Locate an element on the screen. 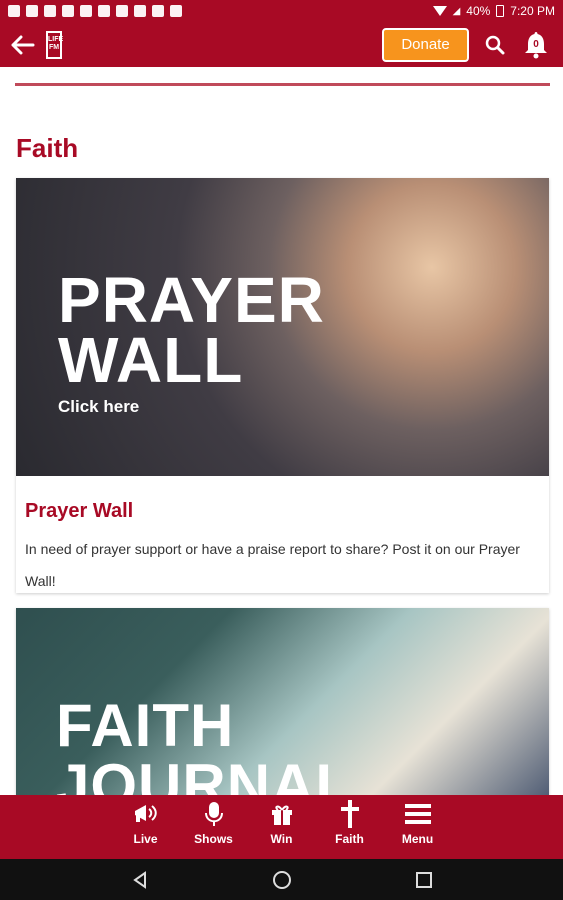 The width and height of the screenshot is (563, 900). nav-shows: Shows is located at coordinates (214, 827).